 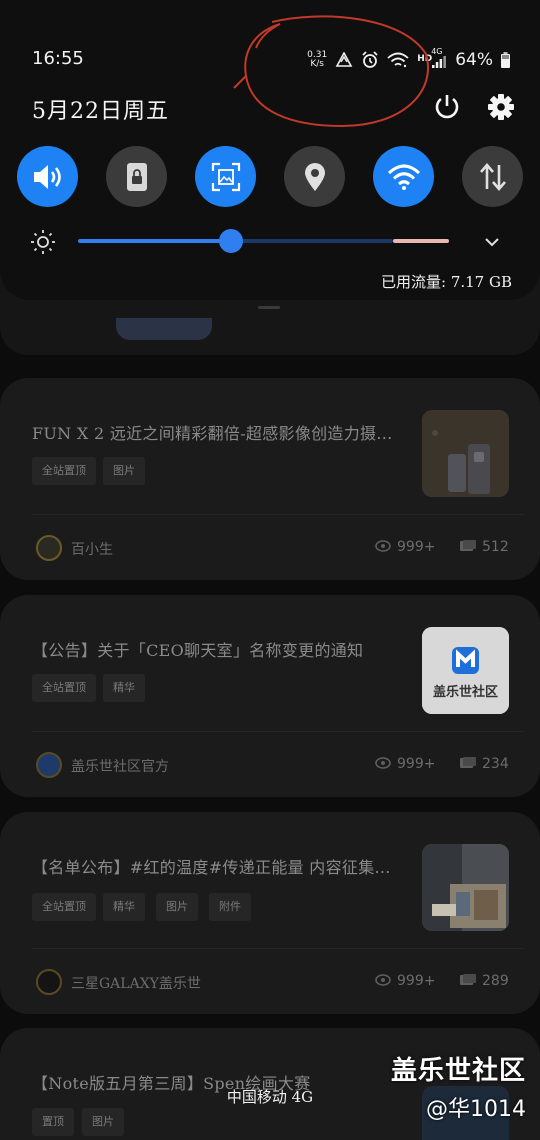 I want to click on location-pin-icon, so click(x=314, y=176).